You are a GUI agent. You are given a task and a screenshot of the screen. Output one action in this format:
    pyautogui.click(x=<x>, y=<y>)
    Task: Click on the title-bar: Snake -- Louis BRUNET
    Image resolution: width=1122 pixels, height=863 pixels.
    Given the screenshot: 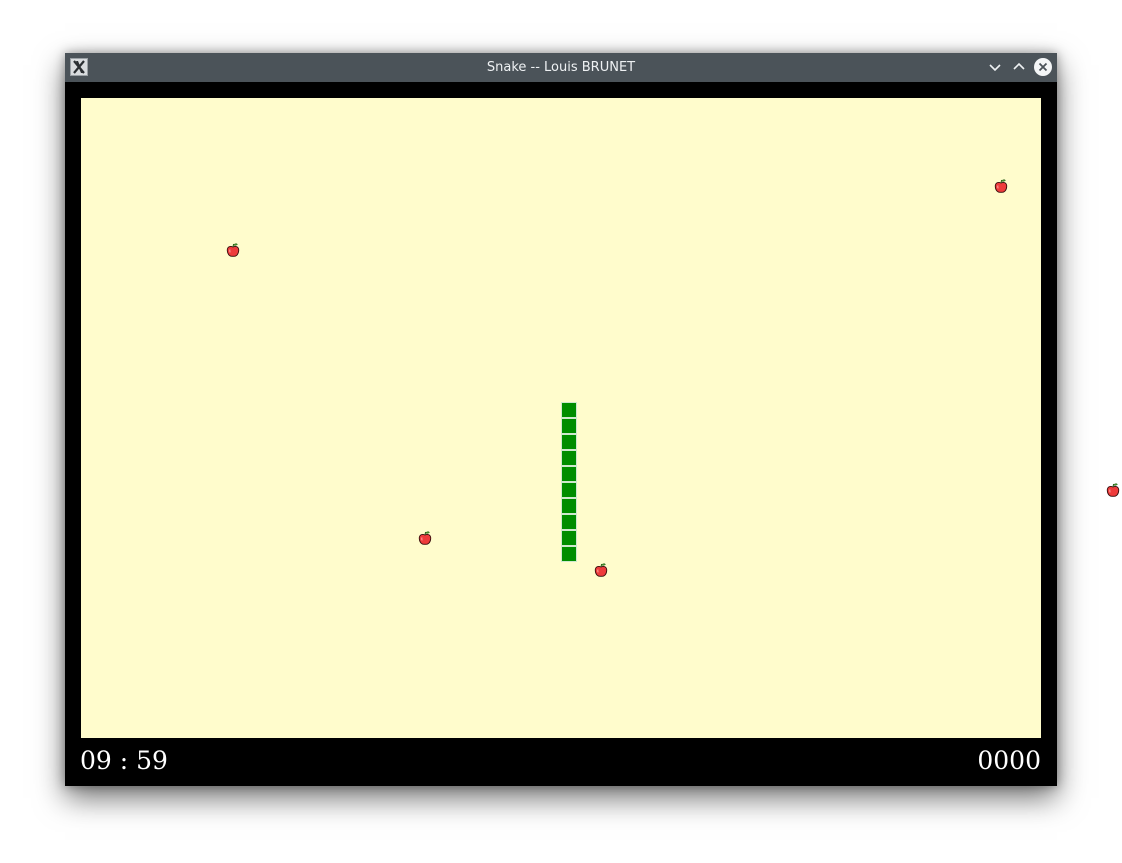 What is the action you would take?
    pyautogui.click(x=561, y=67)
    